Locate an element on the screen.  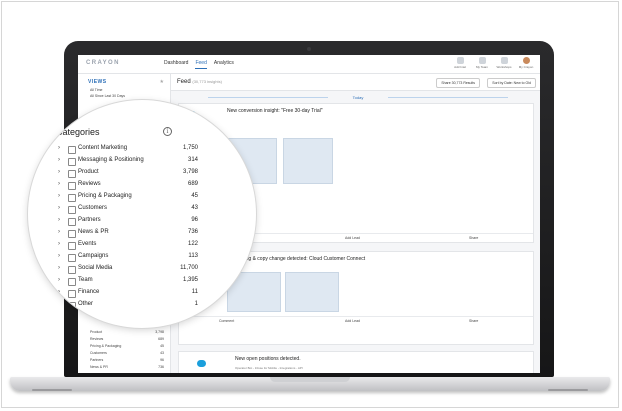
add-intel-button: Add Intel is located at coordinates (460, 63).